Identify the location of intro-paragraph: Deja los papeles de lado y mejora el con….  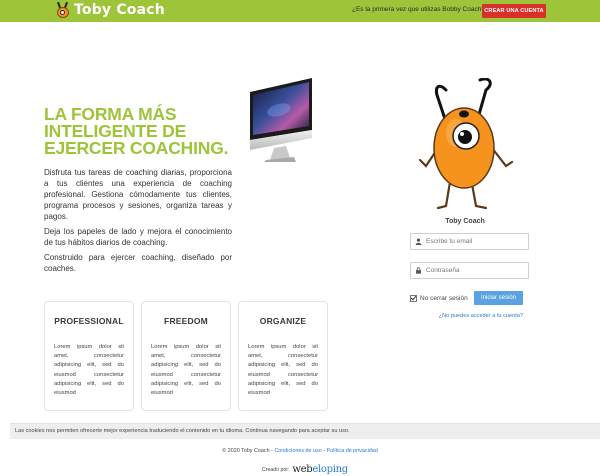
(138, 237).